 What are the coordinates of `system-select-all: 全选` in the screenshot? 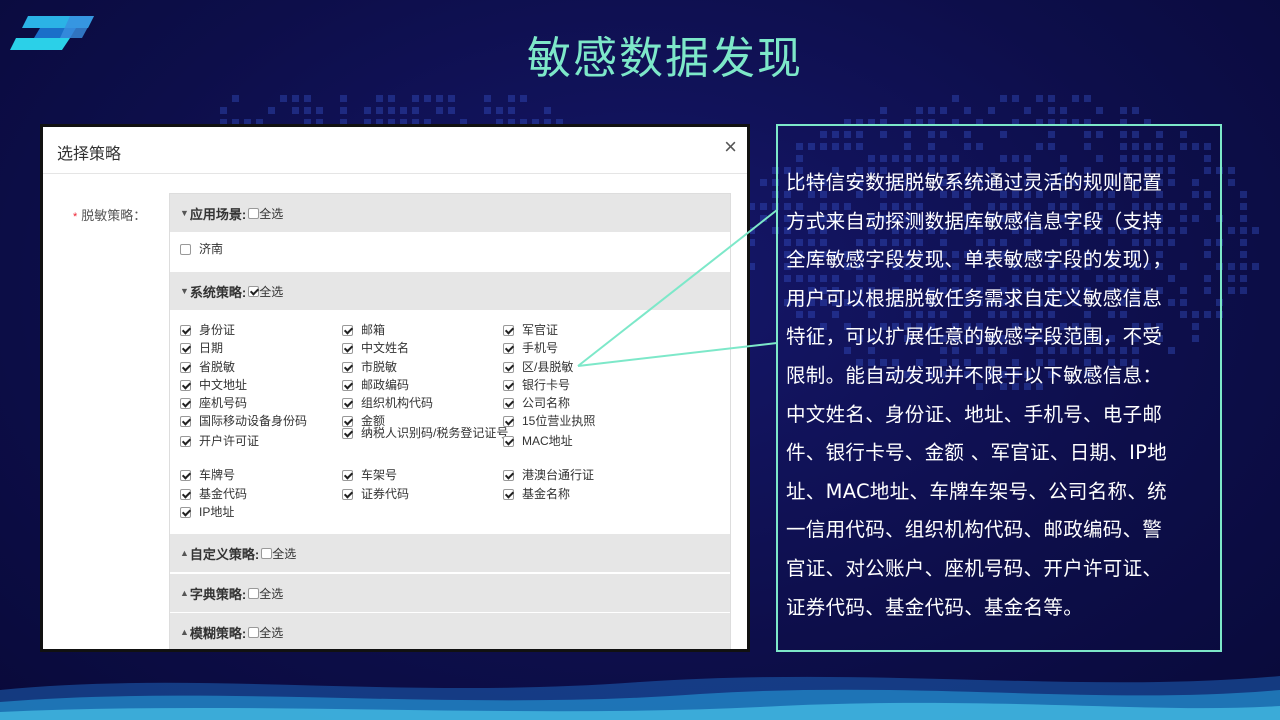 It's located at (265, 291).